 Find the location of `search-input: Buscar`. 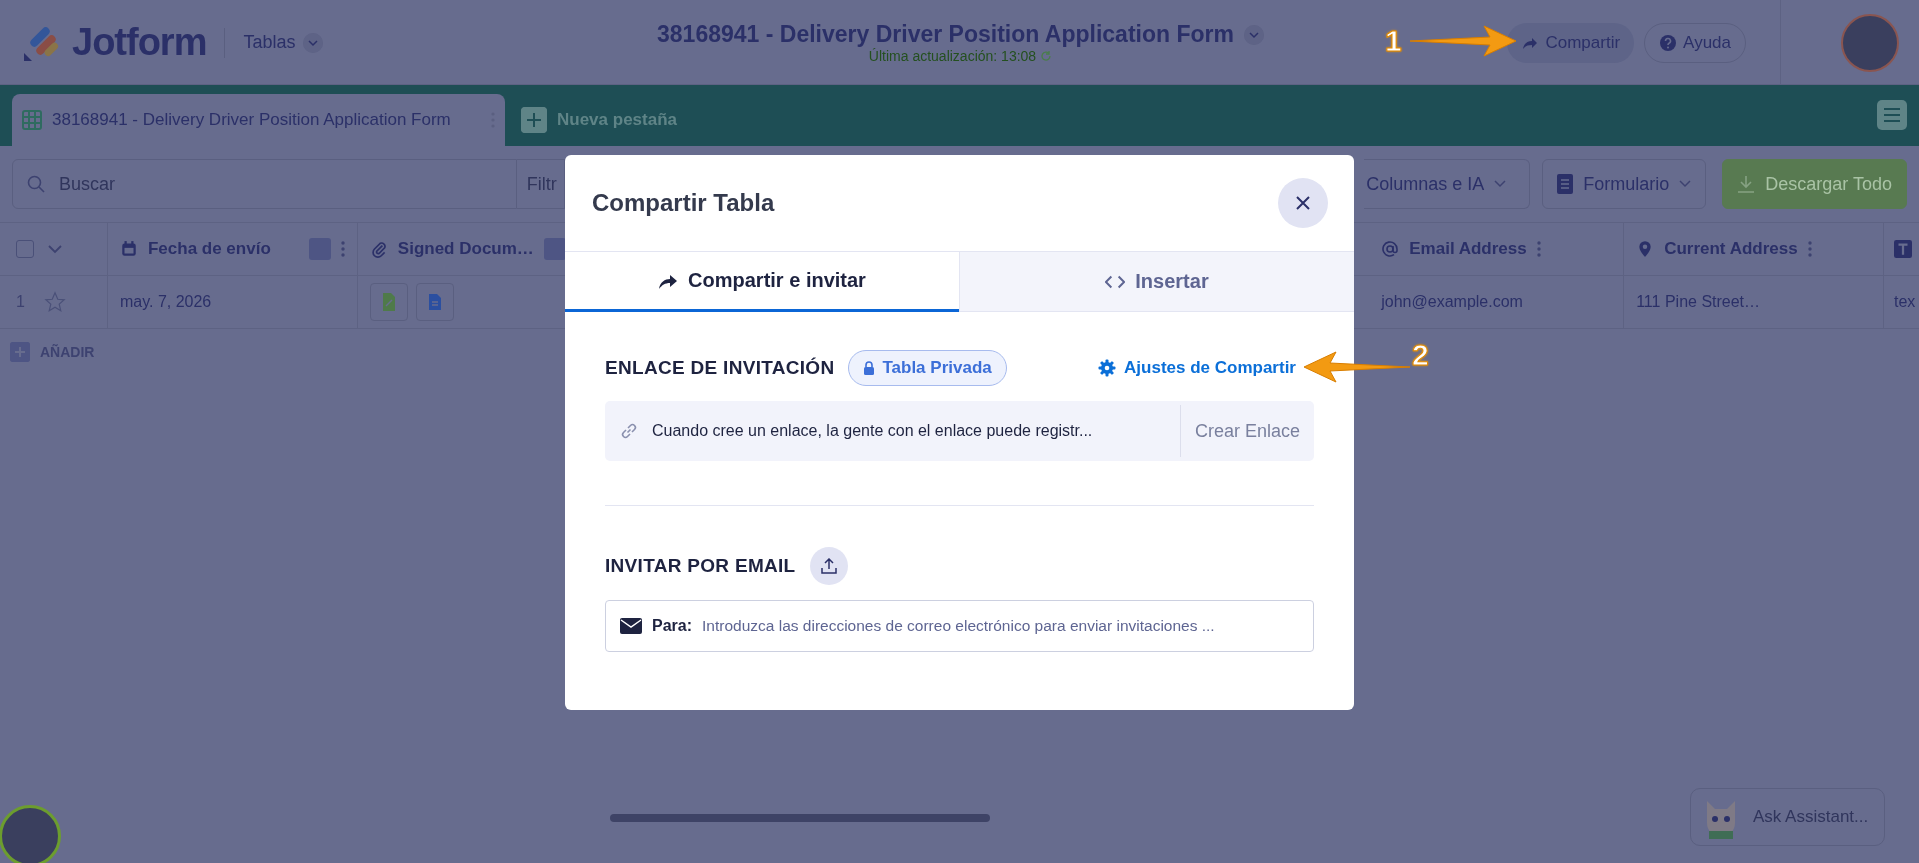

search-input: Buscar is located at coordinates (279, 184).